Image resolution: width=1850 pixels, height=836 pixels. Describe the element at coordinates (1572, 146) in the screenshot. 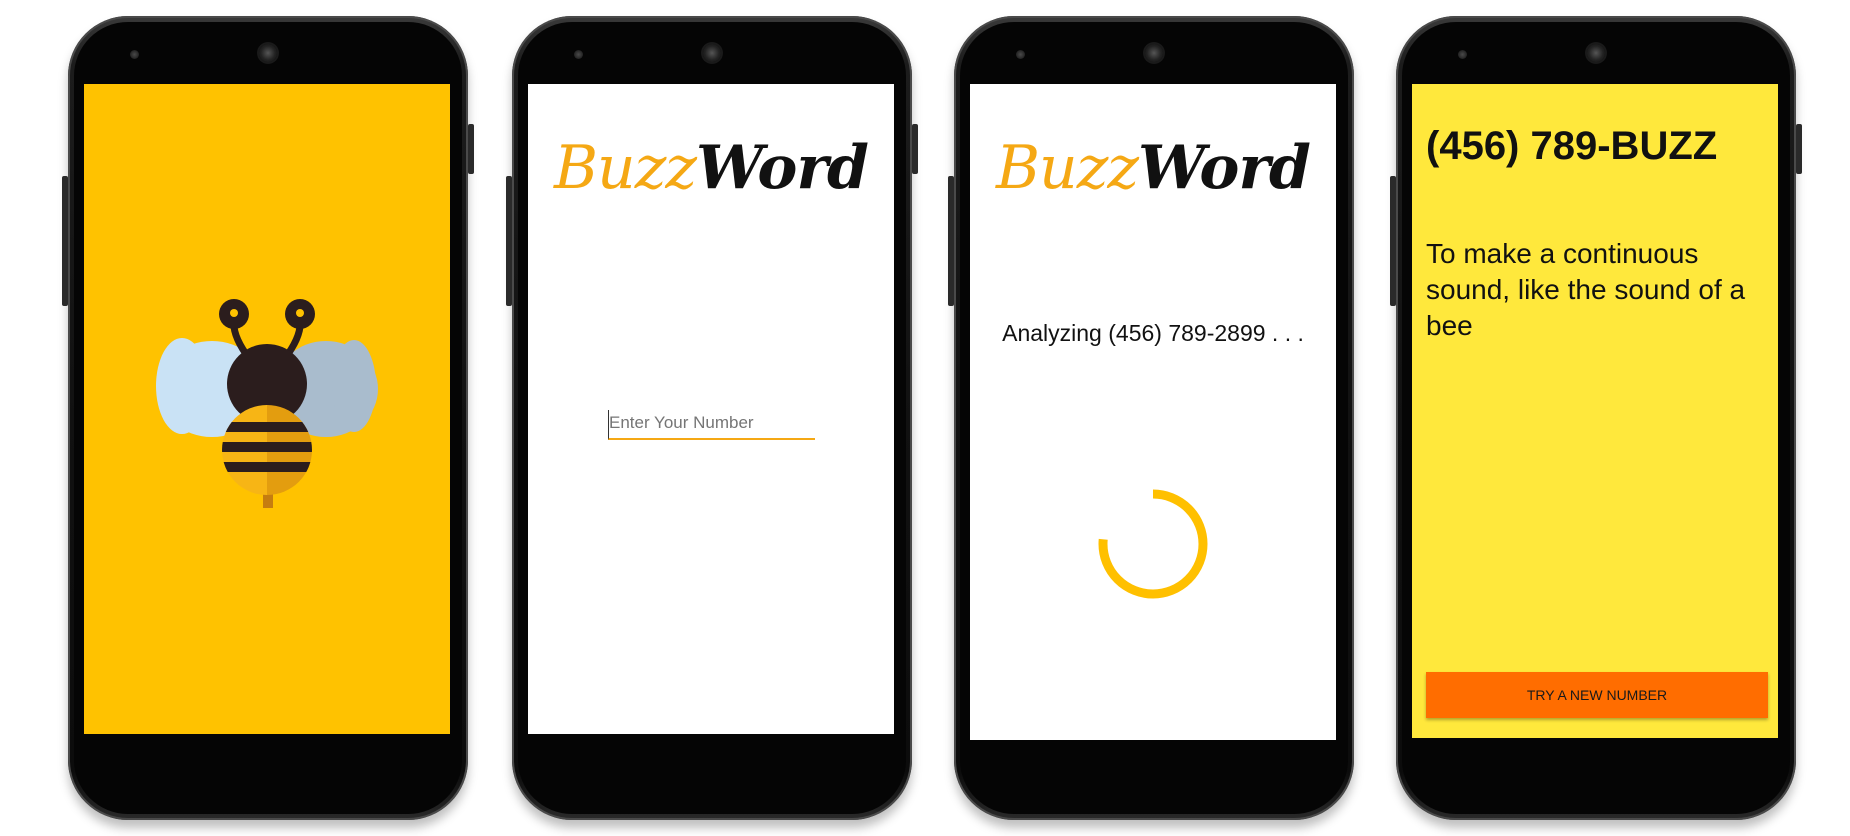

I see `result-title: (456) 789-BUZZ` at that location.